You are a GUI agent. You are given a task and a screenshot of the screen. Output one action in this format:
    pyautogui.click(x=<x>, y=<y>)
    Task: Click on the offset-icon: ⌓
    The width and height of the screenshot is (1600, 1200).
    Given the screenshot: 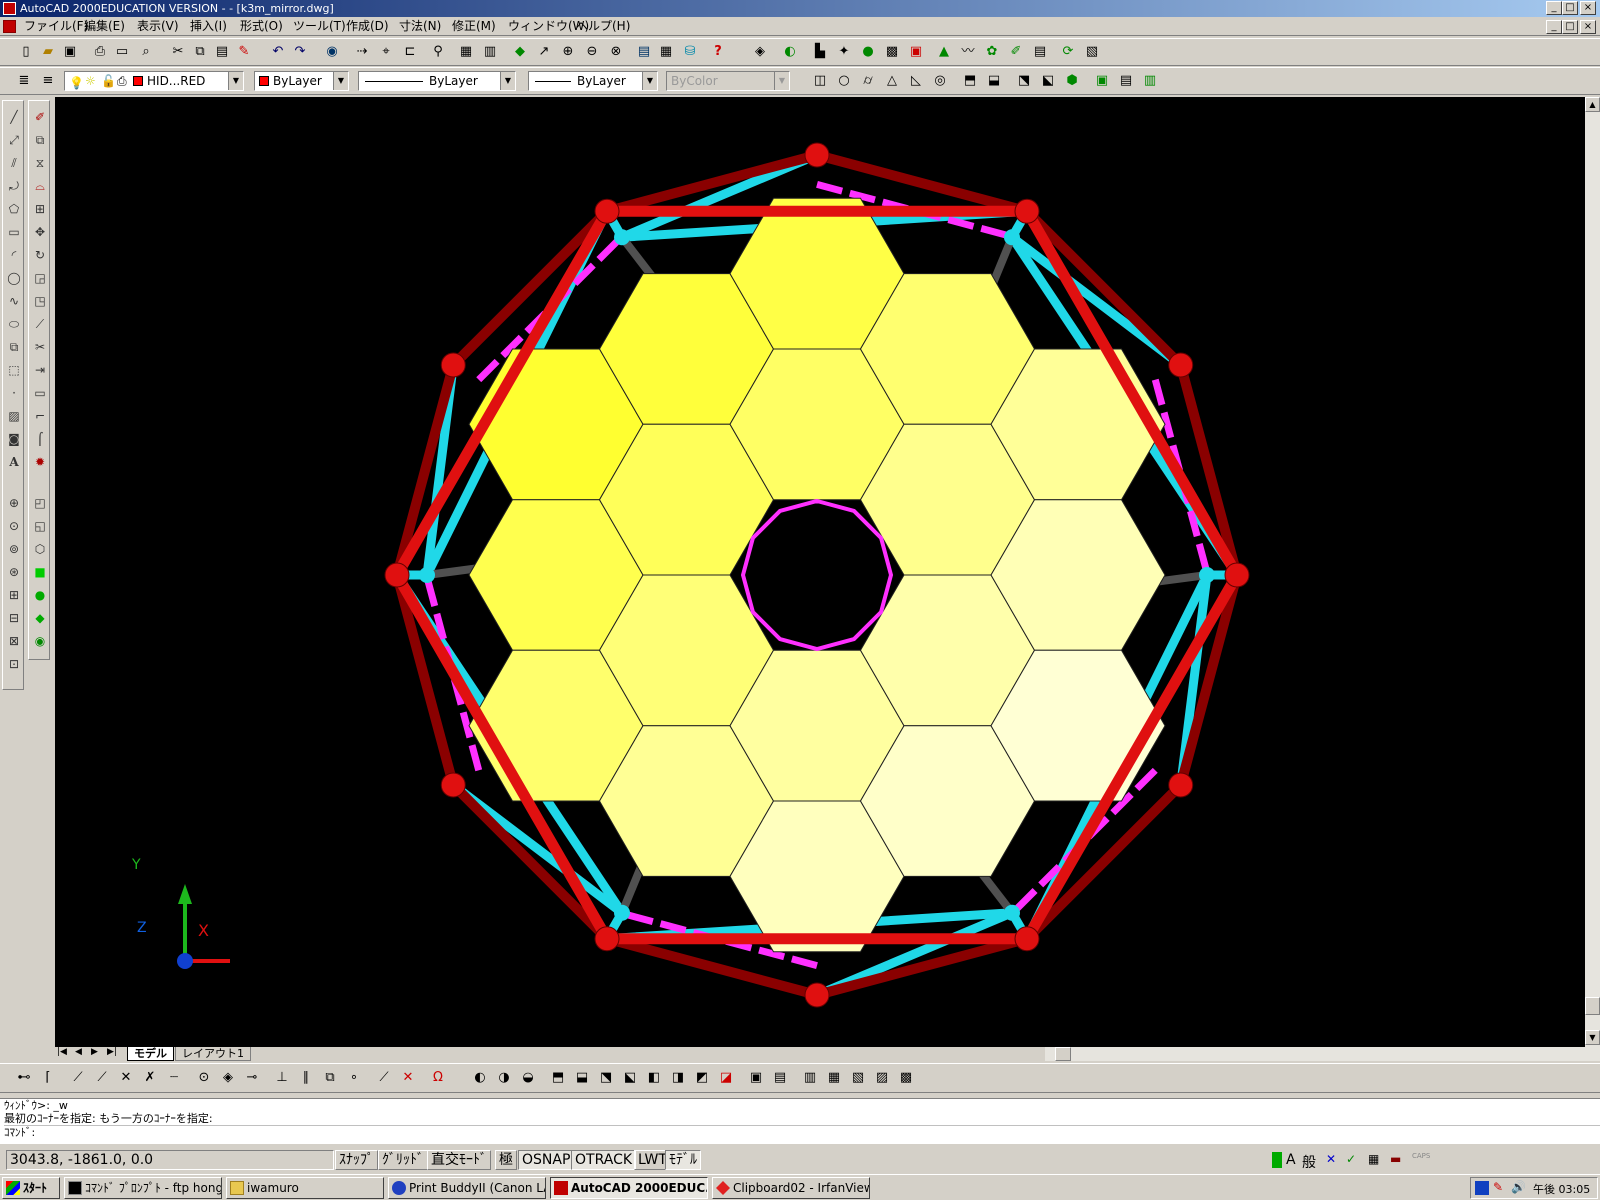 What is the action you would take?
    pyautogui.click(x=40, y=186)
    